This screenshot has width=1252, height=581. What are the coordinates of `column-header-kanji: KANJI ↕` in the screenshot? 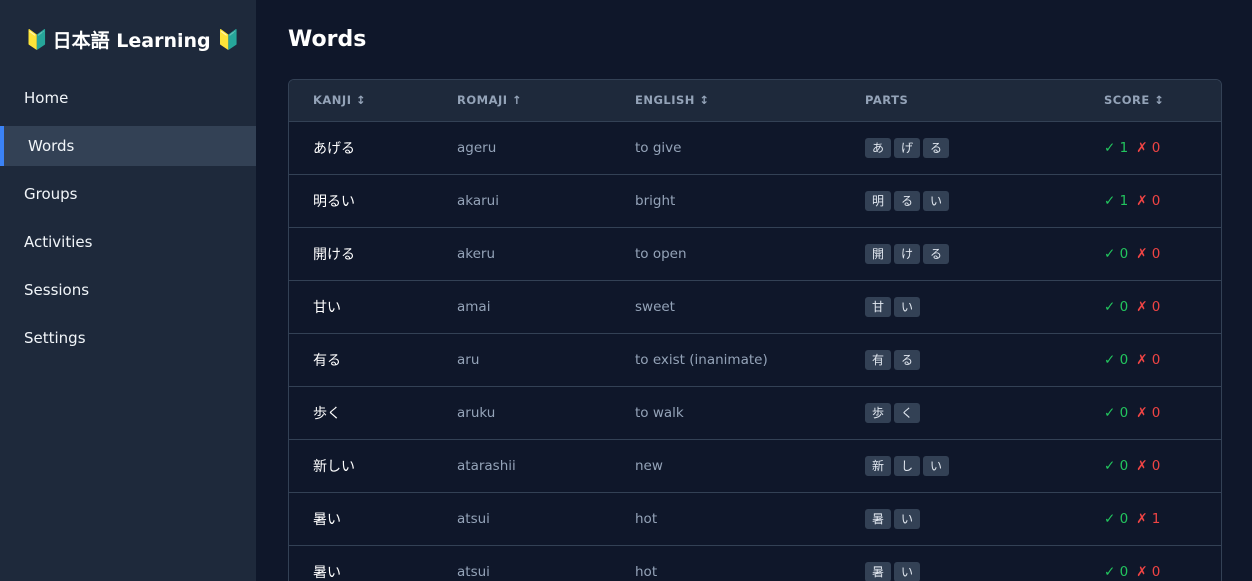 It's located at (361, 100).